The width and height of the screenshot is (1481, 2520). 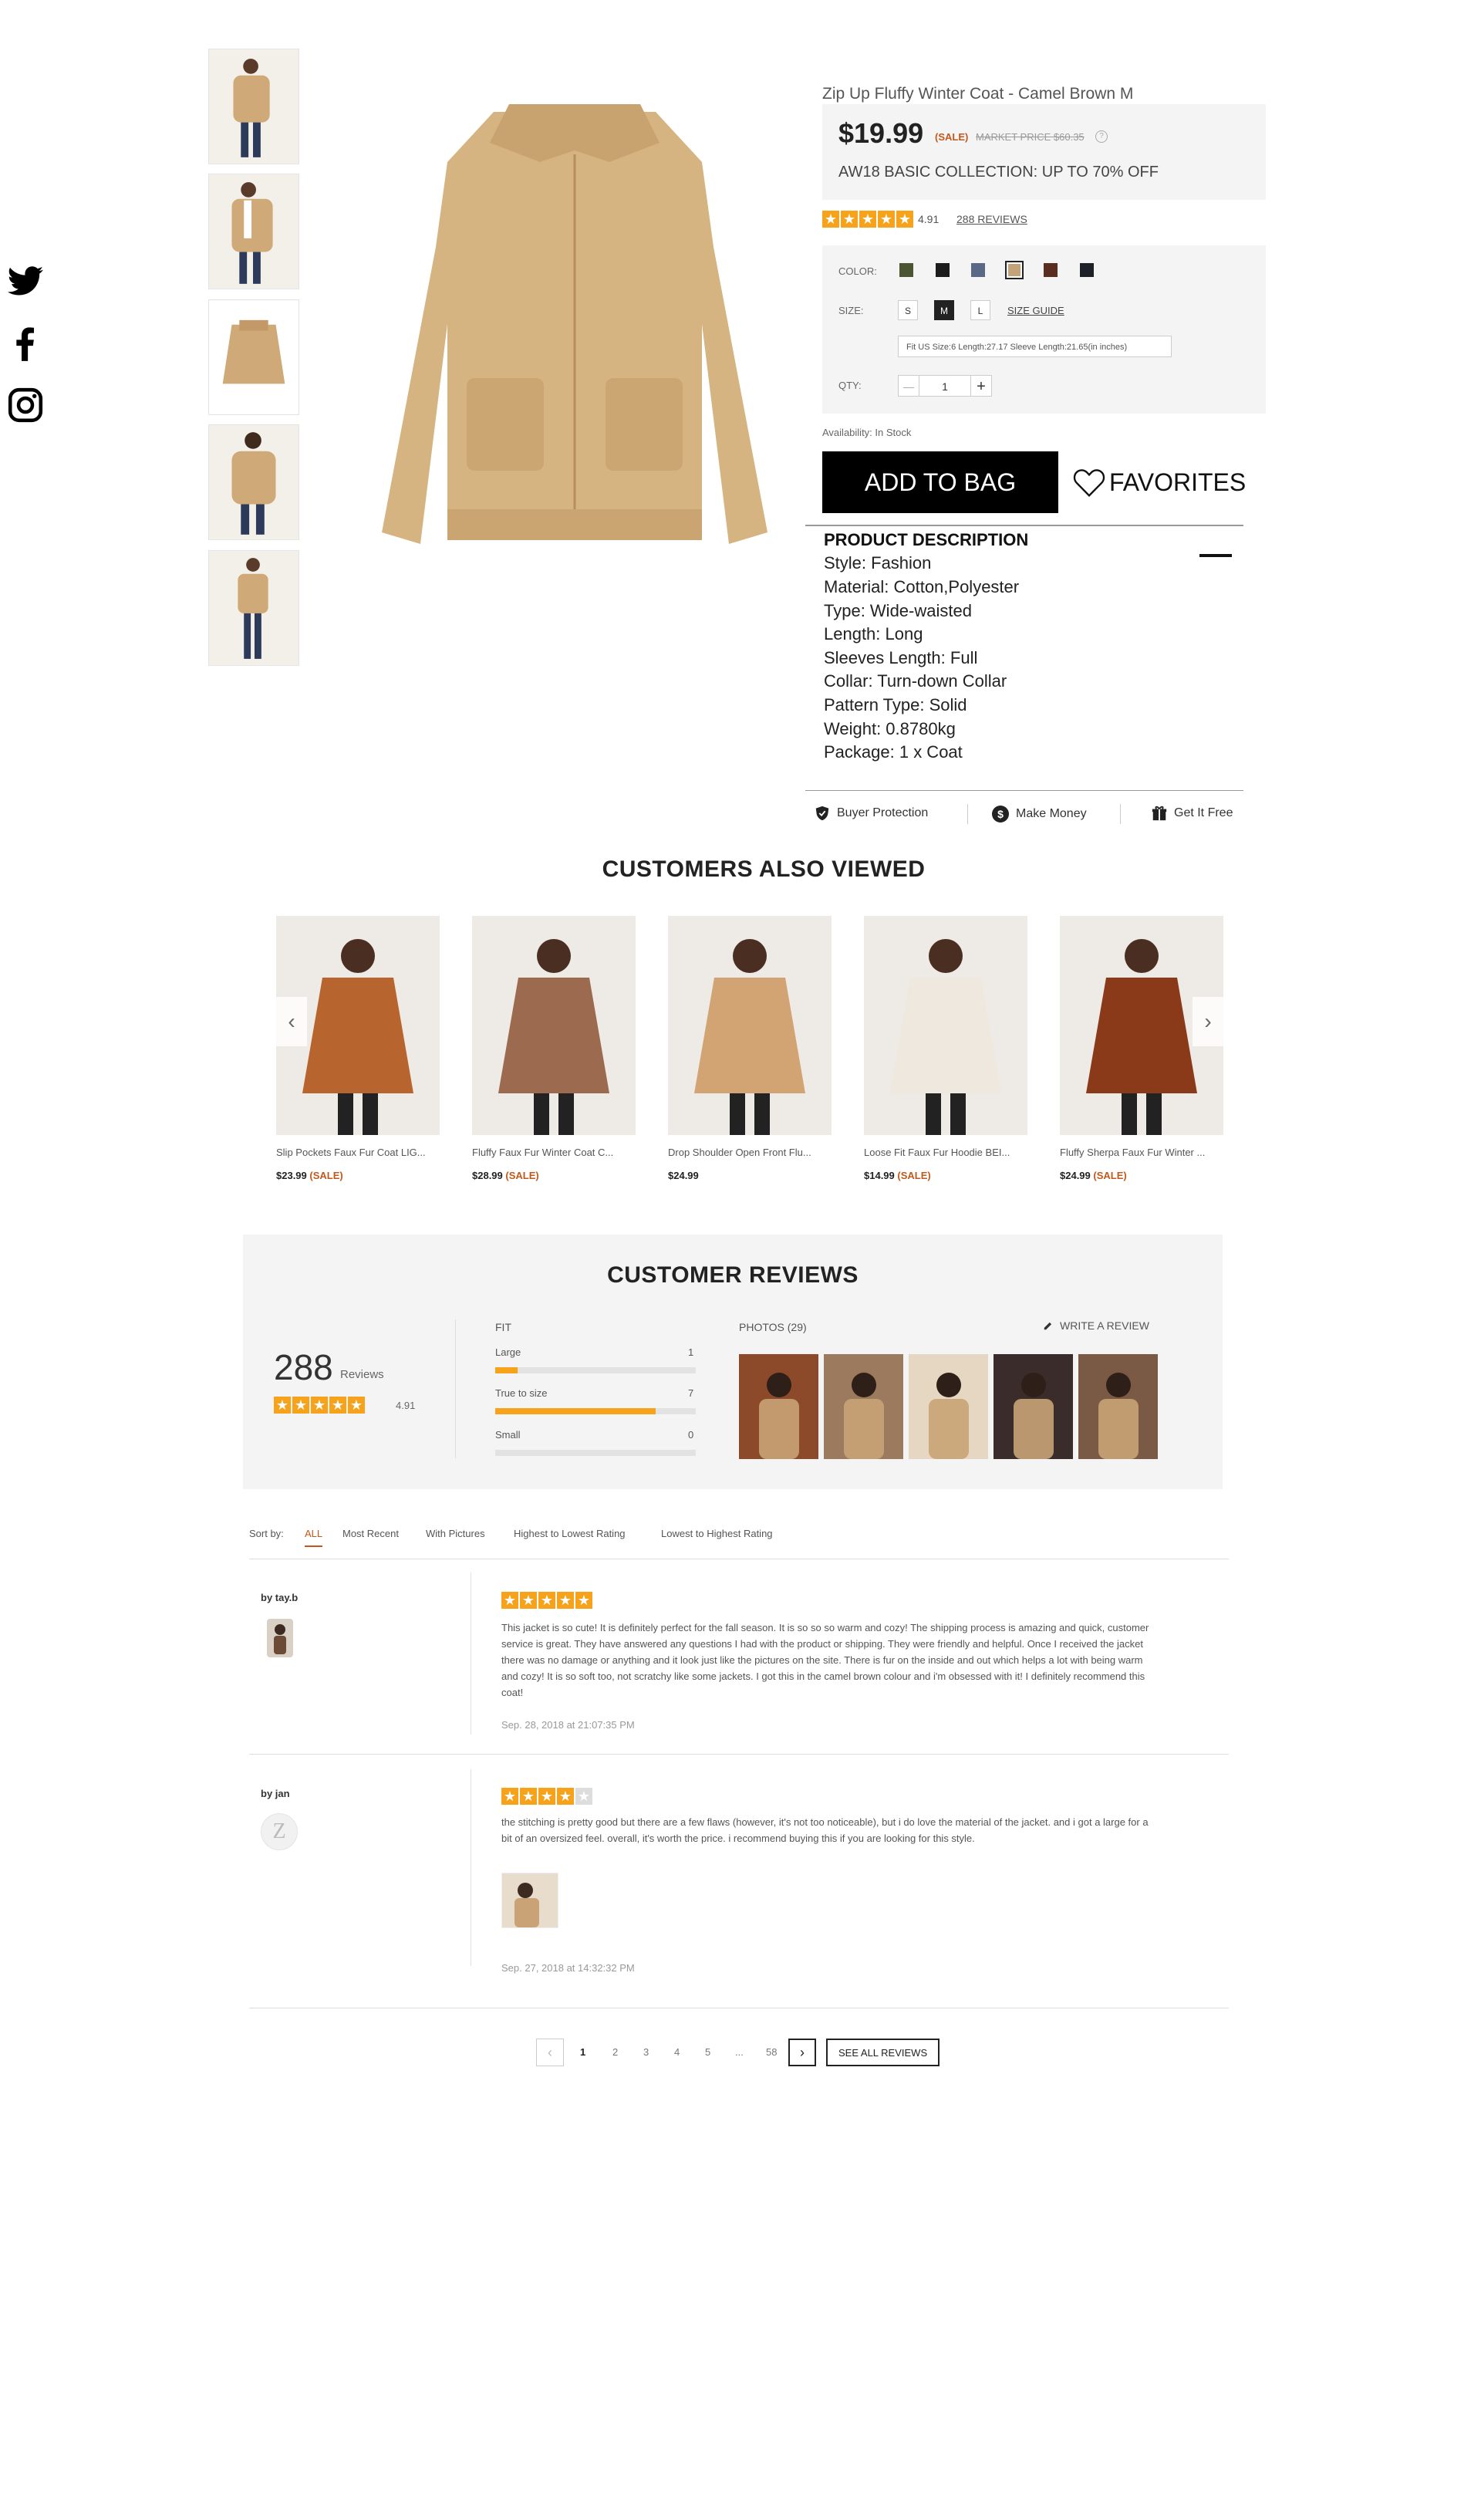 I want to click on add-to-bag-button: ADD TO BAG, so click(x=940, y=482).